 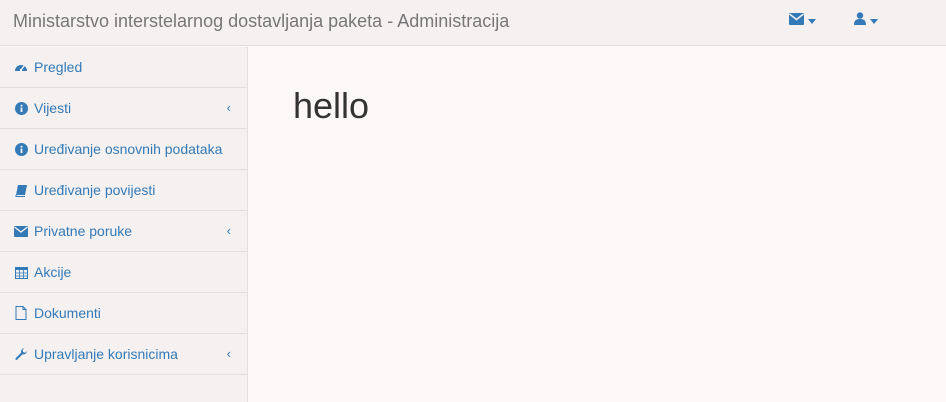 I want to click on sidebar-item-label: Akcije, so click(x=53, y=272).